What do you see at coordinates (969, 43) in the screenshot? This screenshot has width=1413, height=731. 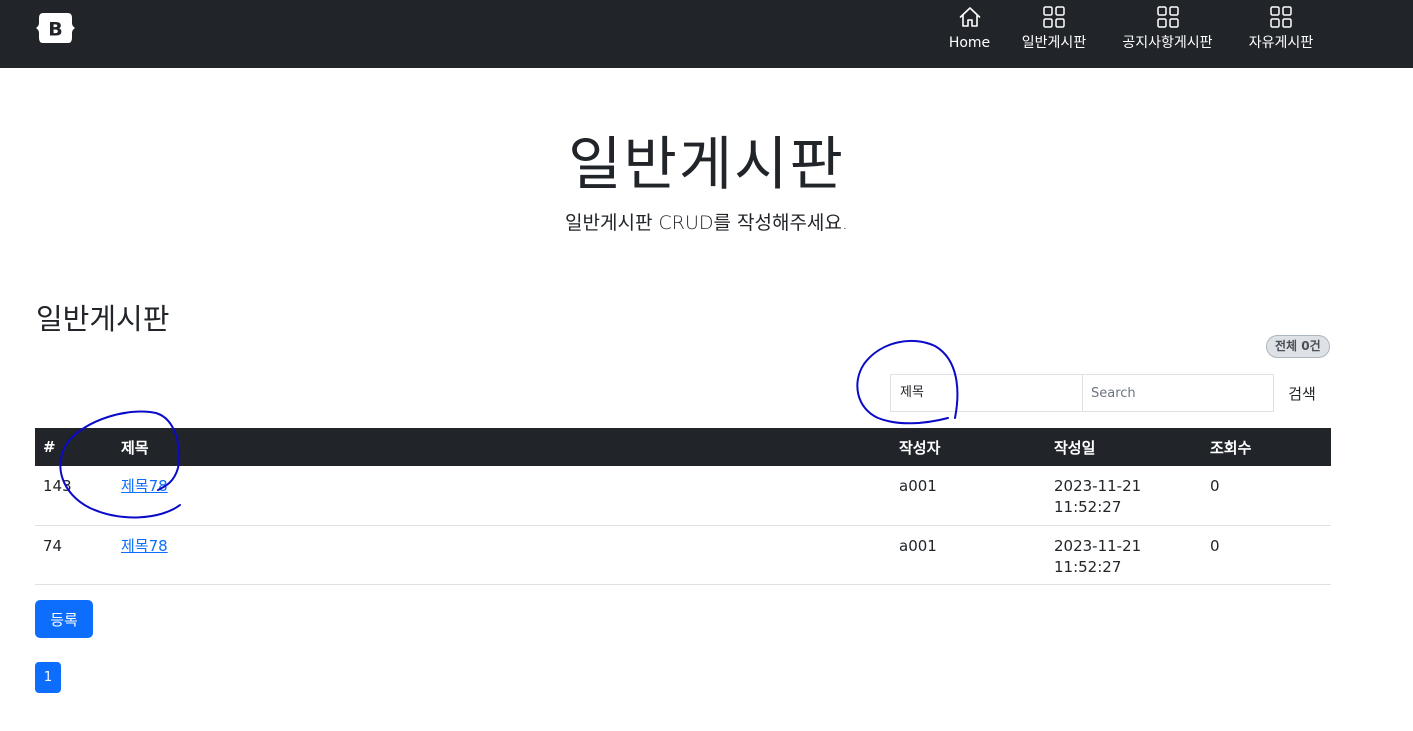 I see `nav-item-label: Home` at bounding box center [969, 43].